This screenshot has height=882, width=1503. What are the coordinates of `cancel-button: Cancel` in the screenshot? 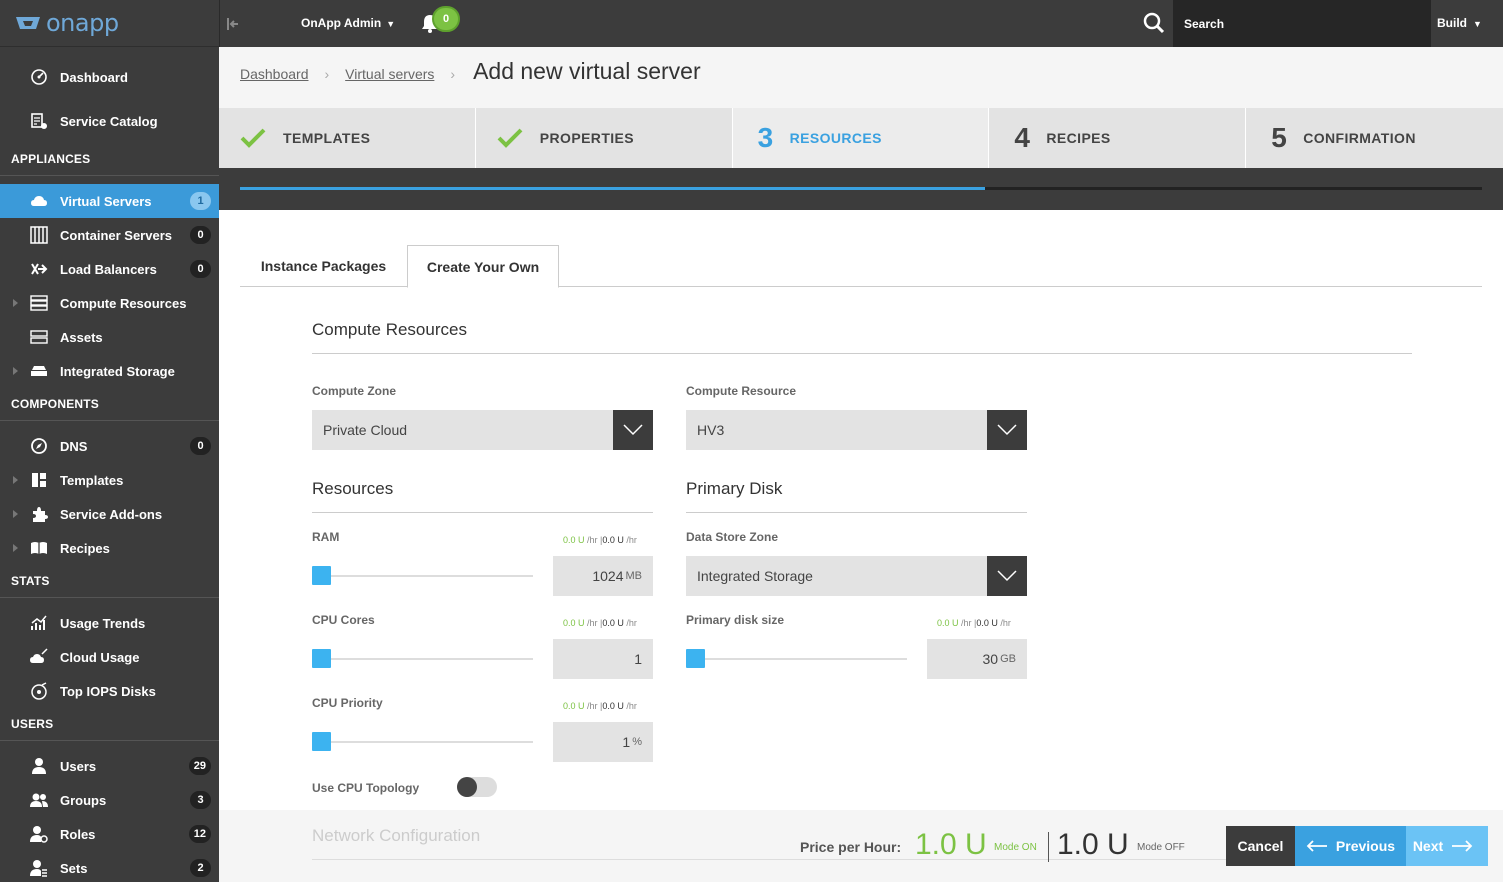 It's located at (1260, 846).